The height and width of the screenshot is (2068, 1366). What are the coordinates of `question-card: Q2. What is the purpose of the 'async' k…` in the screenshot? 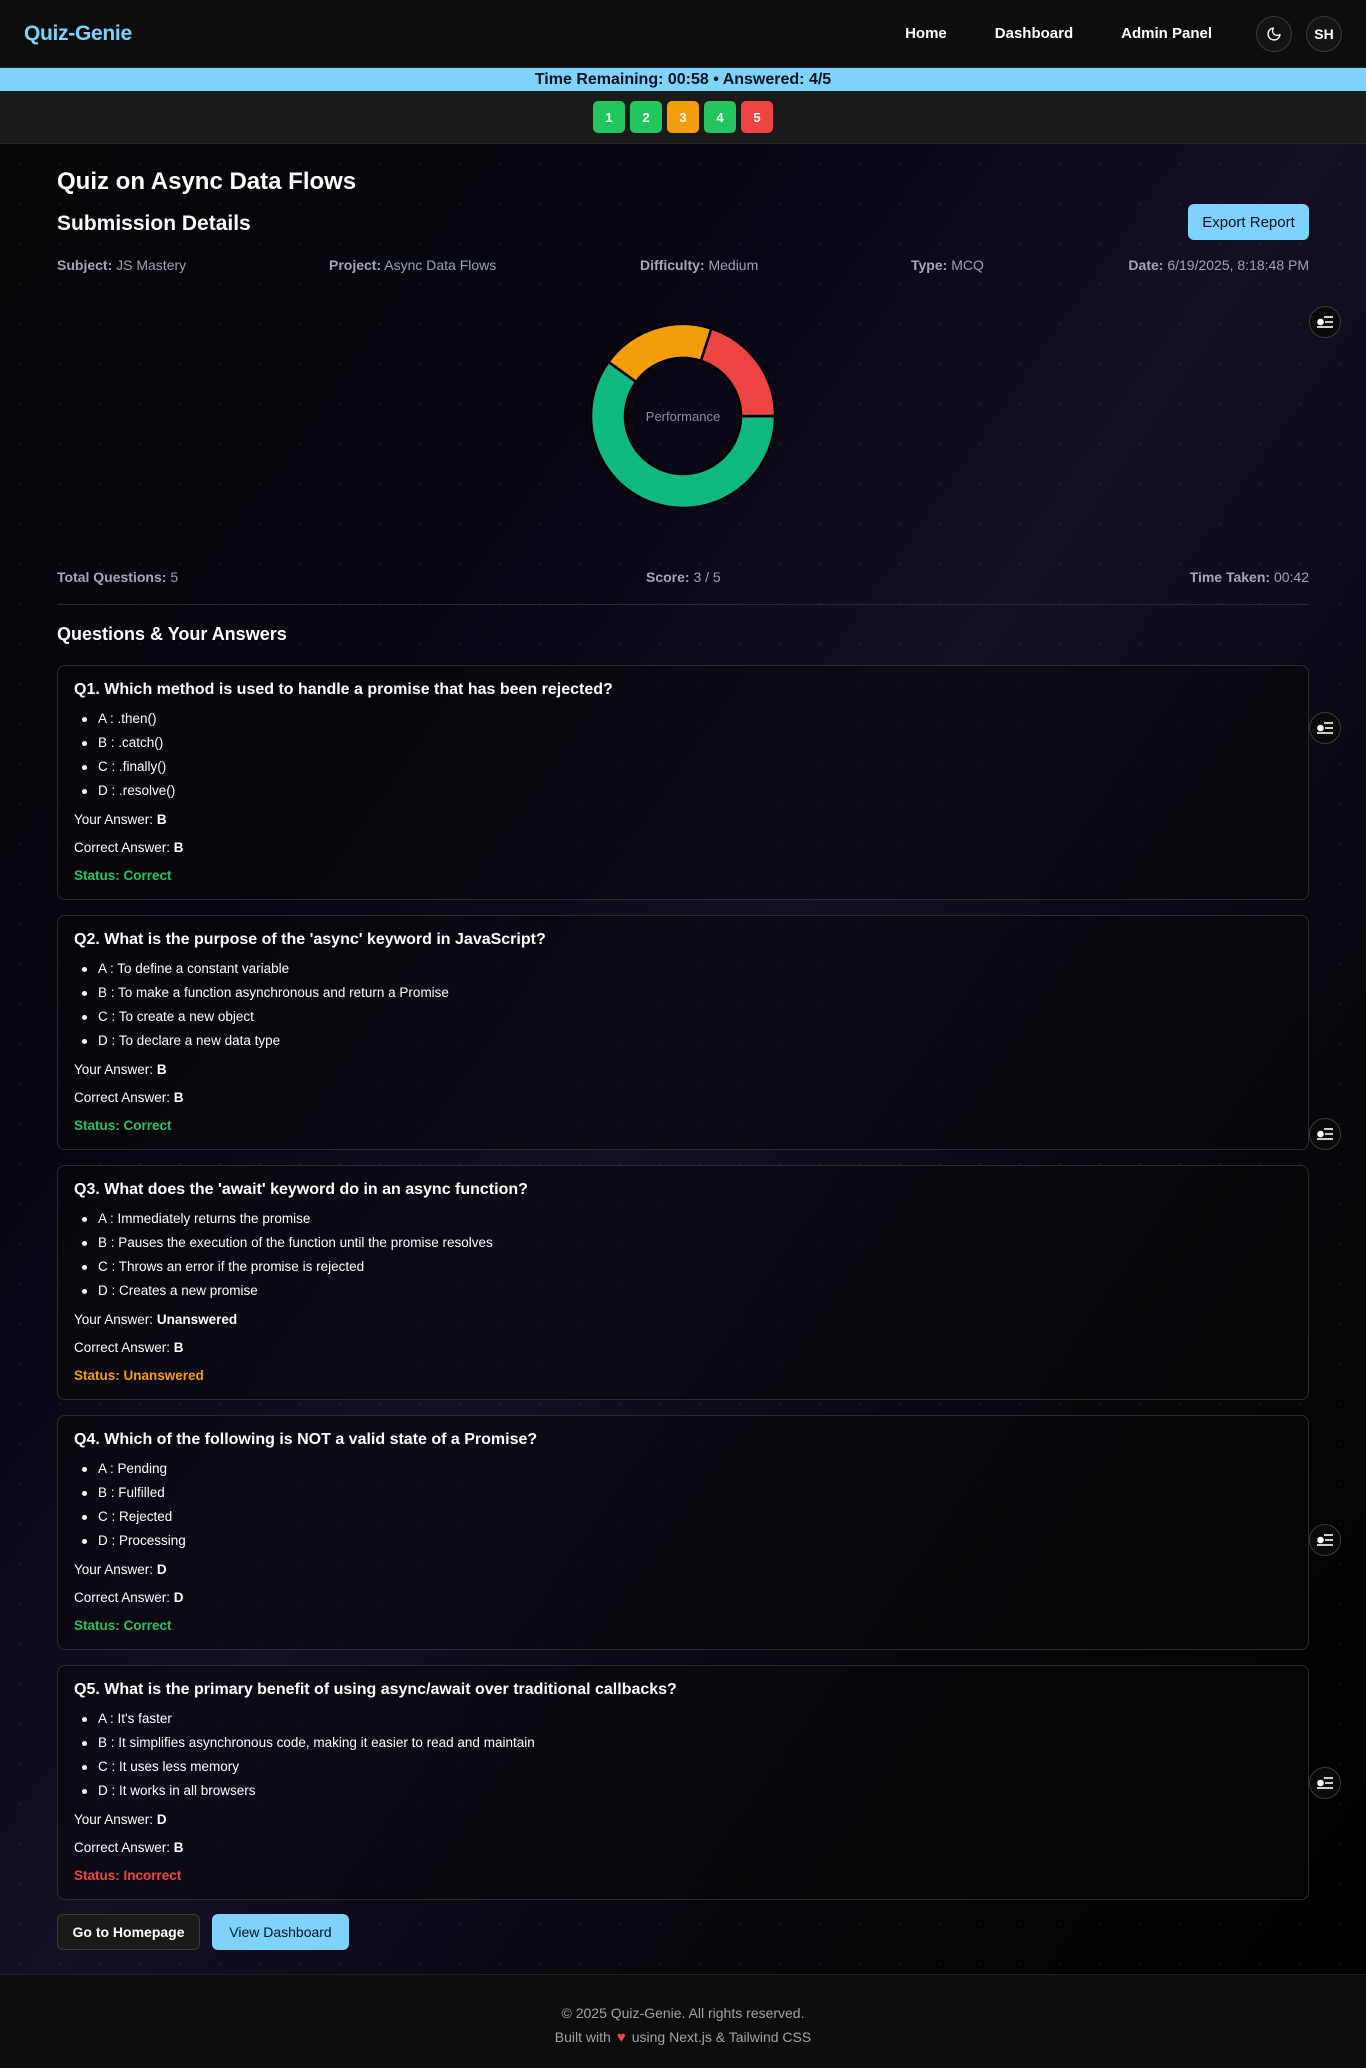 It's located at (683, 1032).